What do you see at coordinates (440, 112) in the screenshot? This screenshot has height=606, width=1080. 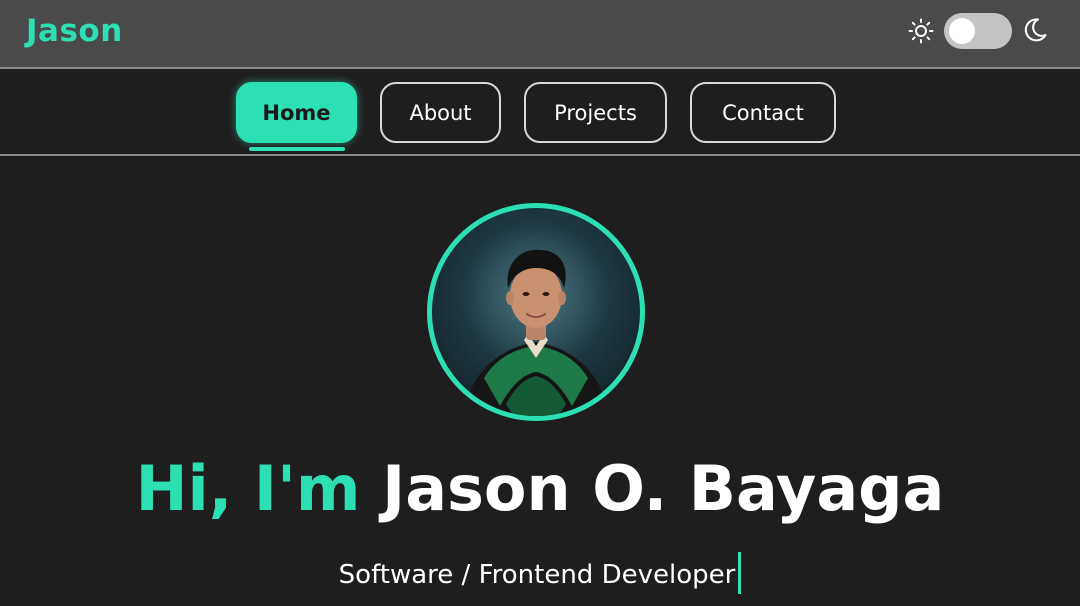 I see `nav-about-button: About` at bounding box center [440, 112].